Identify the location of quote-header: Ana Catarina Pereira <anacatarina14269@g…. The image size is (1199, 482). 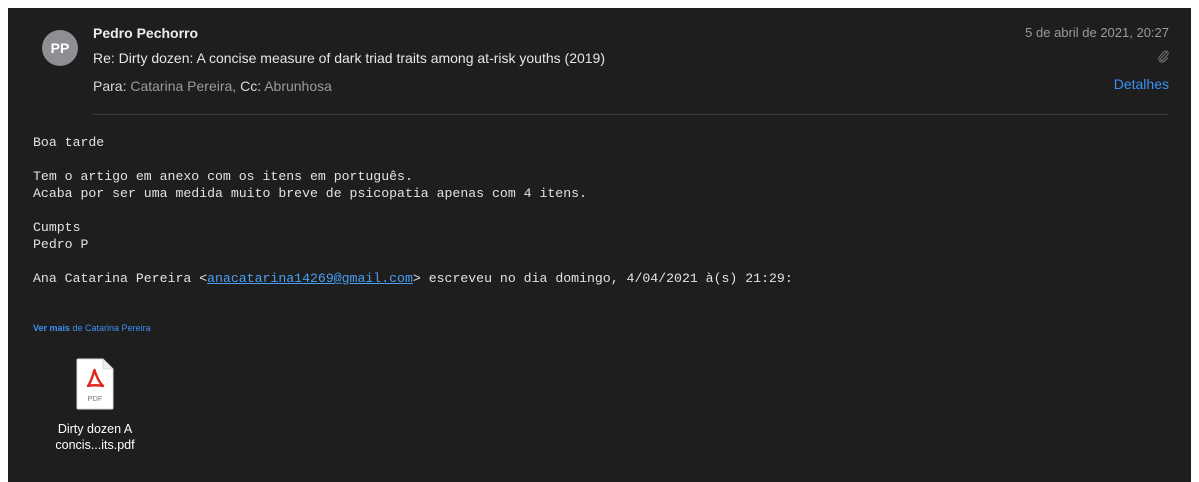
(413, 278).